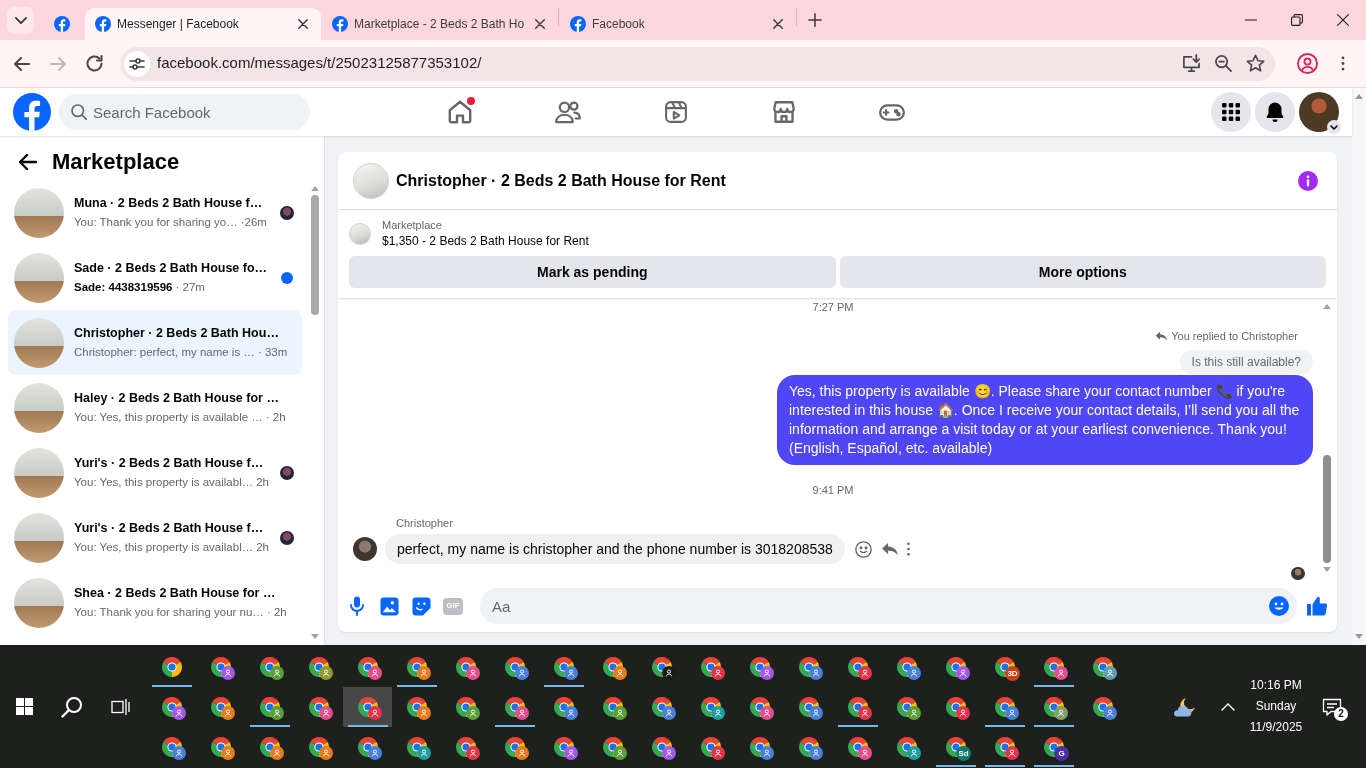 The image size is (1366, 768). I want to click on conversation-item: Christopher · 2 Beds 2 Bath Hou… Christopher: perfect, my name is … · 33m, so click(155, 342).